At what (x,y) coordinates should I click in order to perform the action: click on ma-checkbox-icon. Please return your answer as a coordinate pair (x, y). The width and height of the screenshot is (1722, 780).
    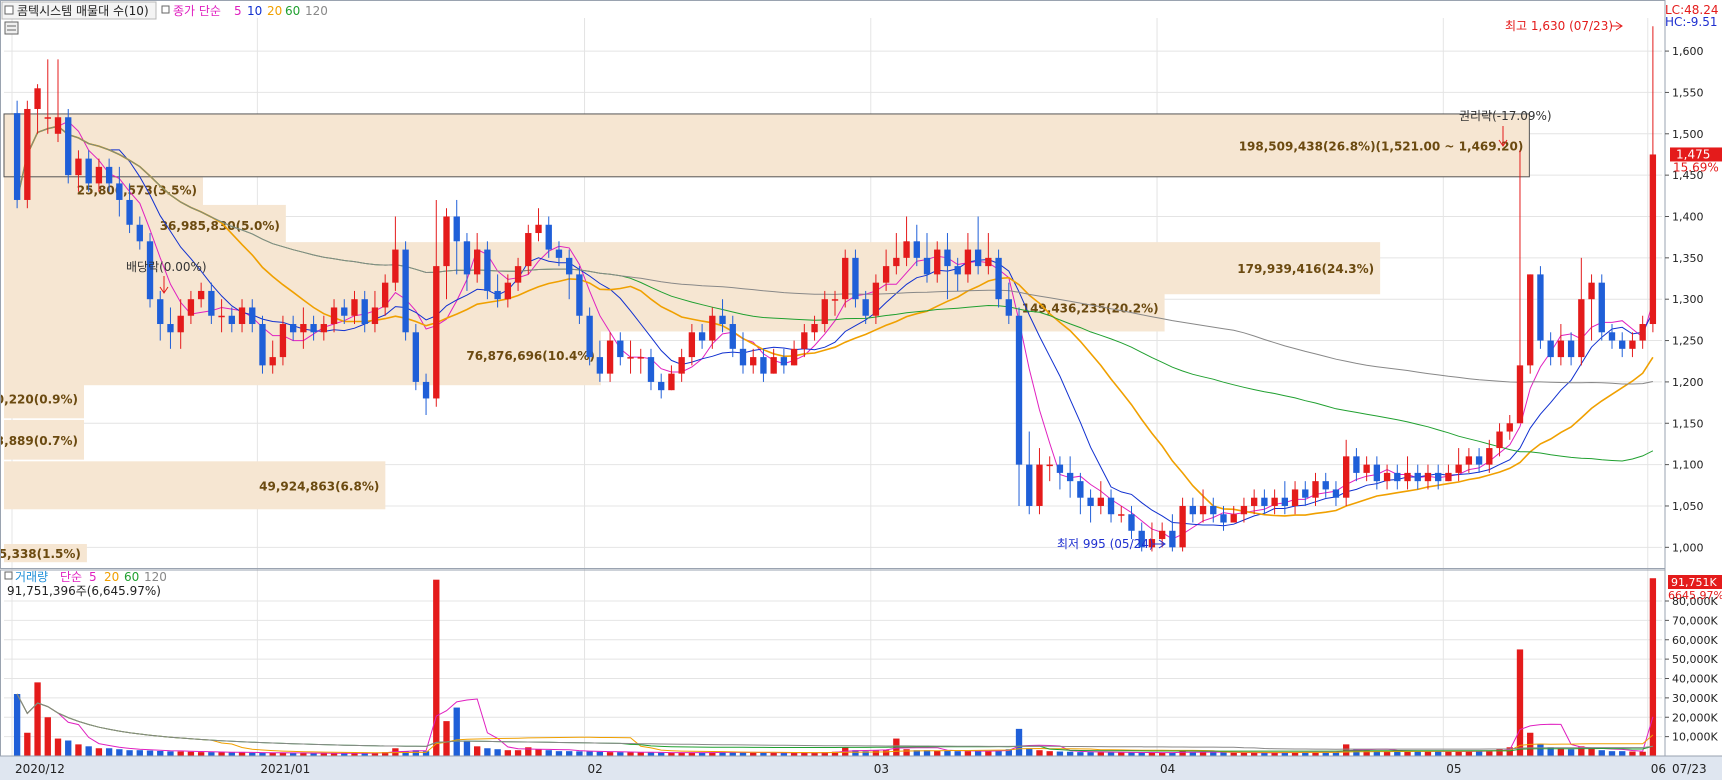
    Looking at the image, I should click on (165, 9).